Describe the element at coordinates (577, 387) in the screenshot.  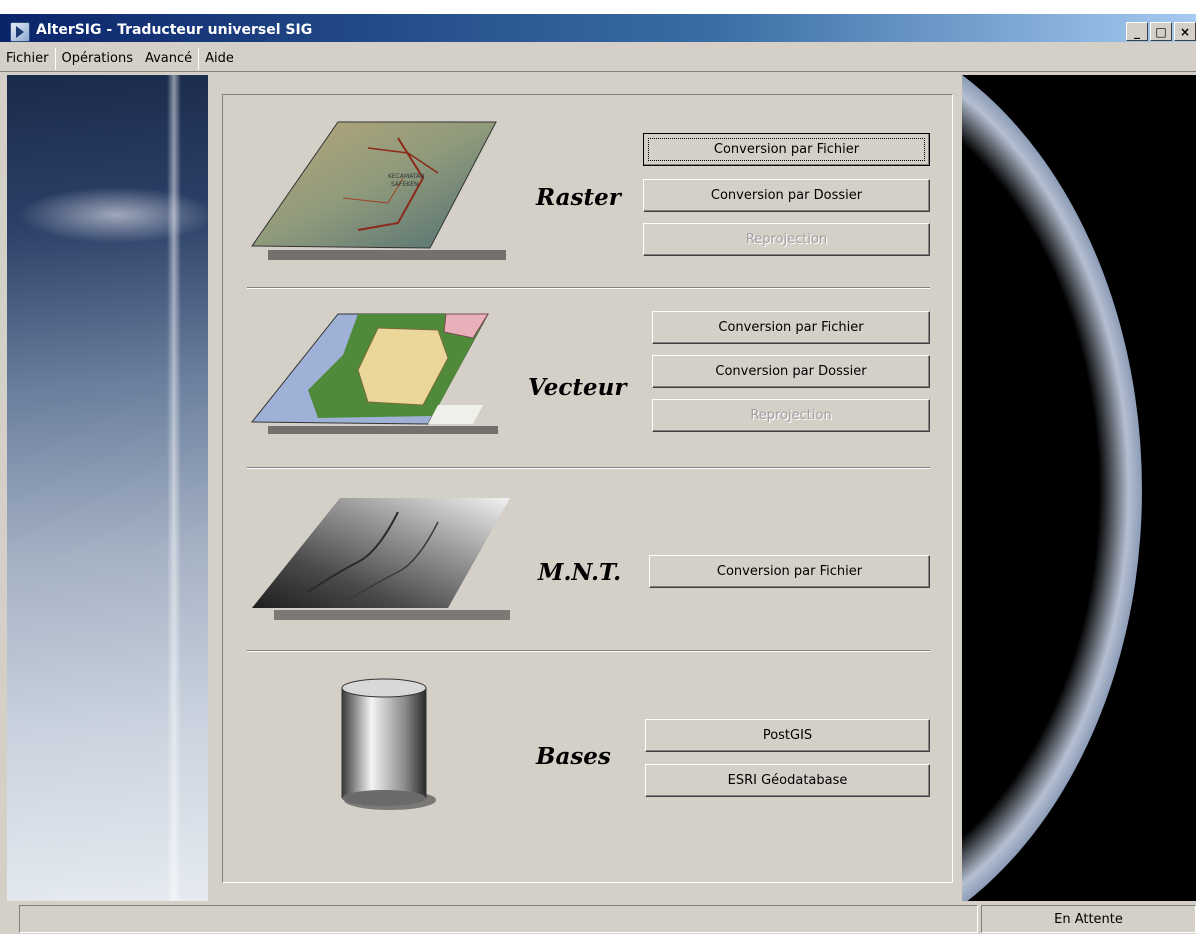
I see `vector-title: Vecteur` at that location.